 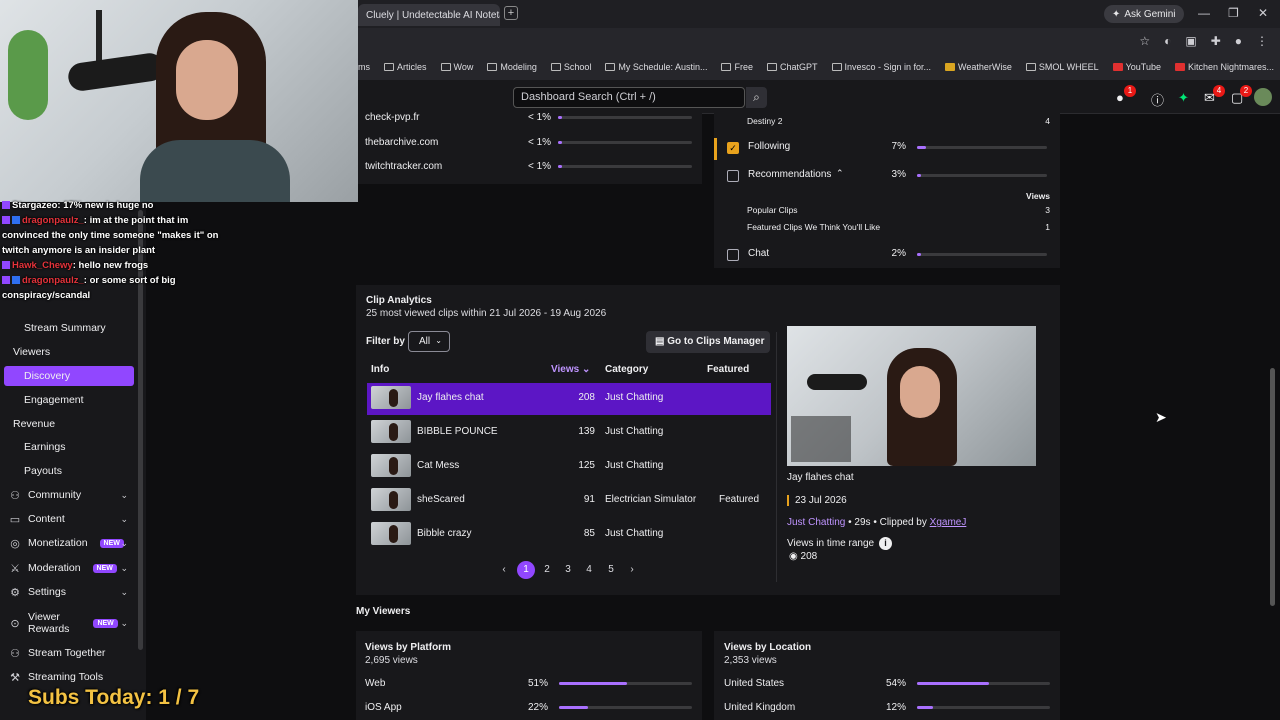 What do you see at coordinates (70, 623) in the screenshot?
I see `sidebar-item-viewer-rewards: ⊙ Viewer Rewards NEW ⌄` at bounding box center [70, 623].